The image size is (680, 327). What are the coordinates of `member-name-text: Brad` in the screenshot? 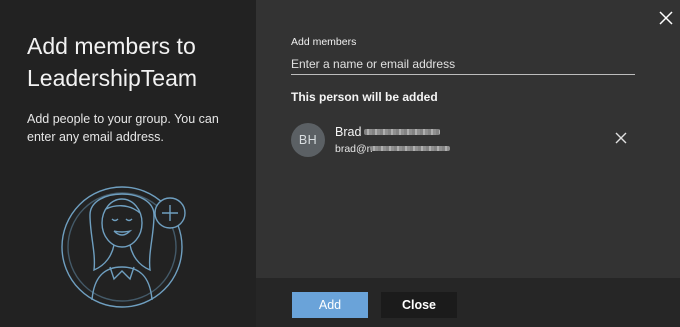 It's located at (348, 132).